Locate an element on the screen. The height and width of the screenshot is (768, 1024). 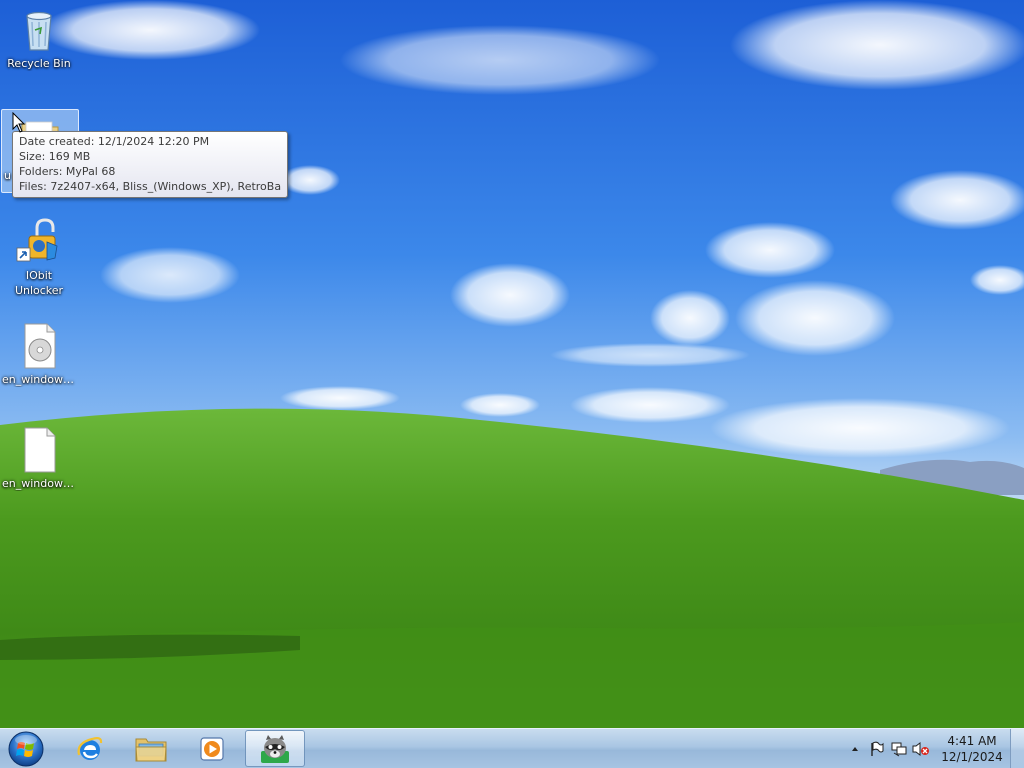
tooltip-folders: Folders: MyPal 68 is located at coordinates (67, 171).